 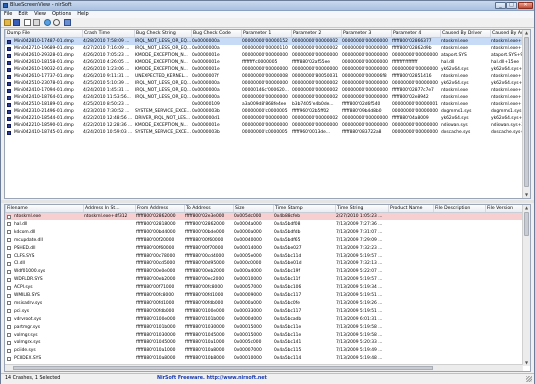 What do you see at coordinates (410, 208) in the screenshot?
I see `column-header: Product Name` at bounding box center [410, 208].